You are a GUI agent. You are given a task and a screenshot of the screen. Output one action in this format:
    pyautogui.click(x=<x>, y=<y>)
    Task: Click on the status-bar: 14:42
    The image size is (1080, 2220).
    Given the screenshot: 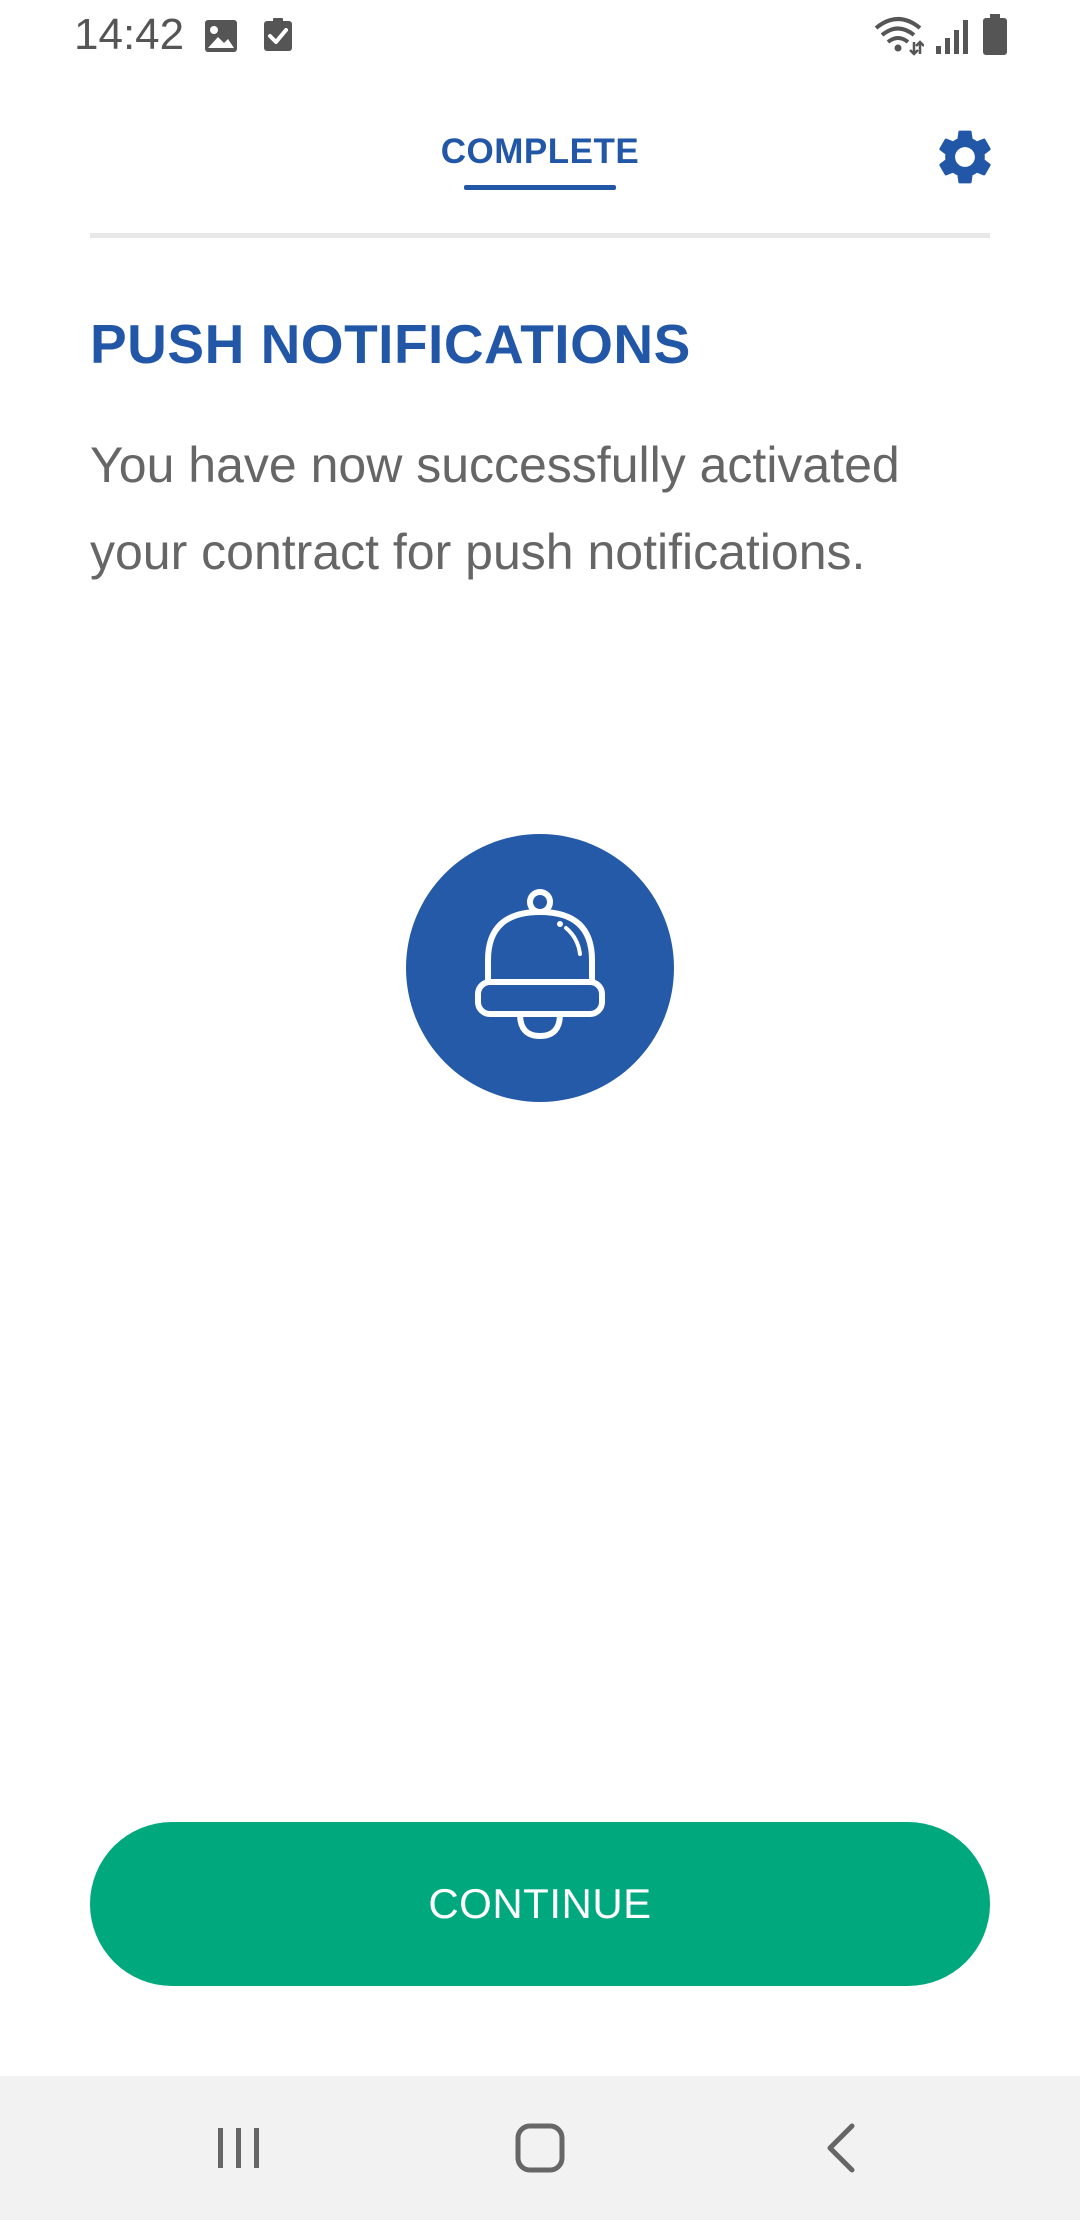 What is the action you would take?
    pyautogui.click(x=540, y=36)
    